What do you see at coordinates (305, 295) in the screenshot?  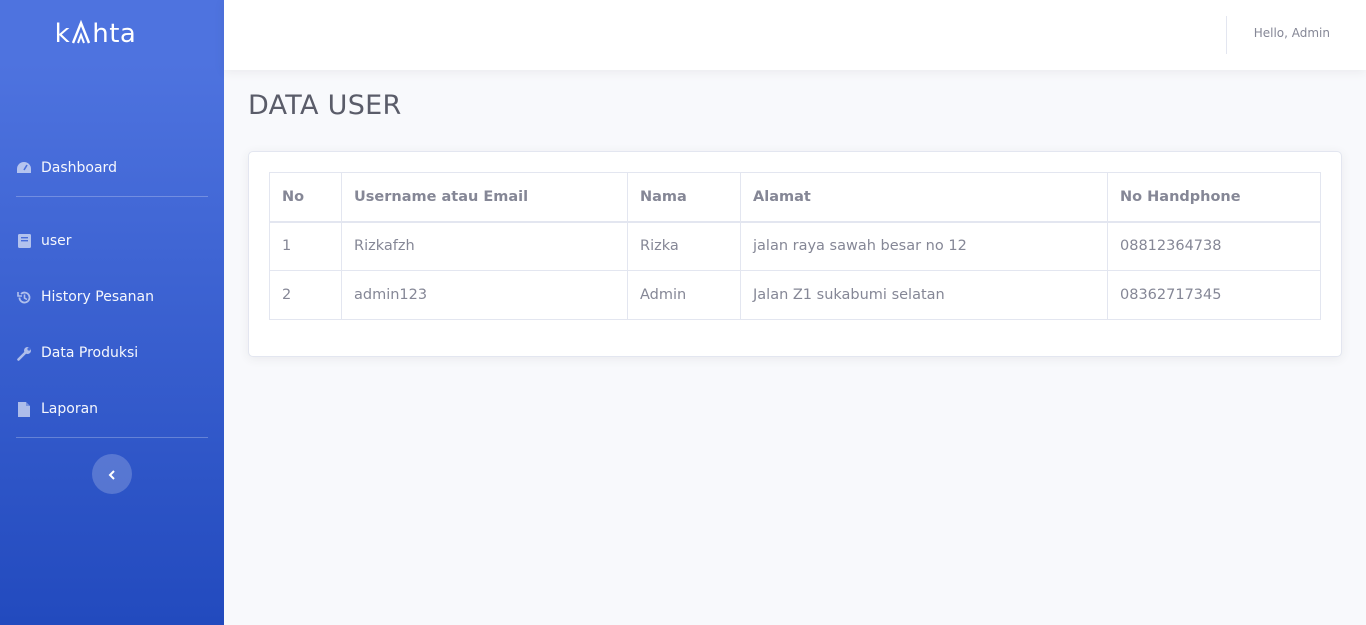 I see `table-cell: 2` at bounding box center [305, 295].